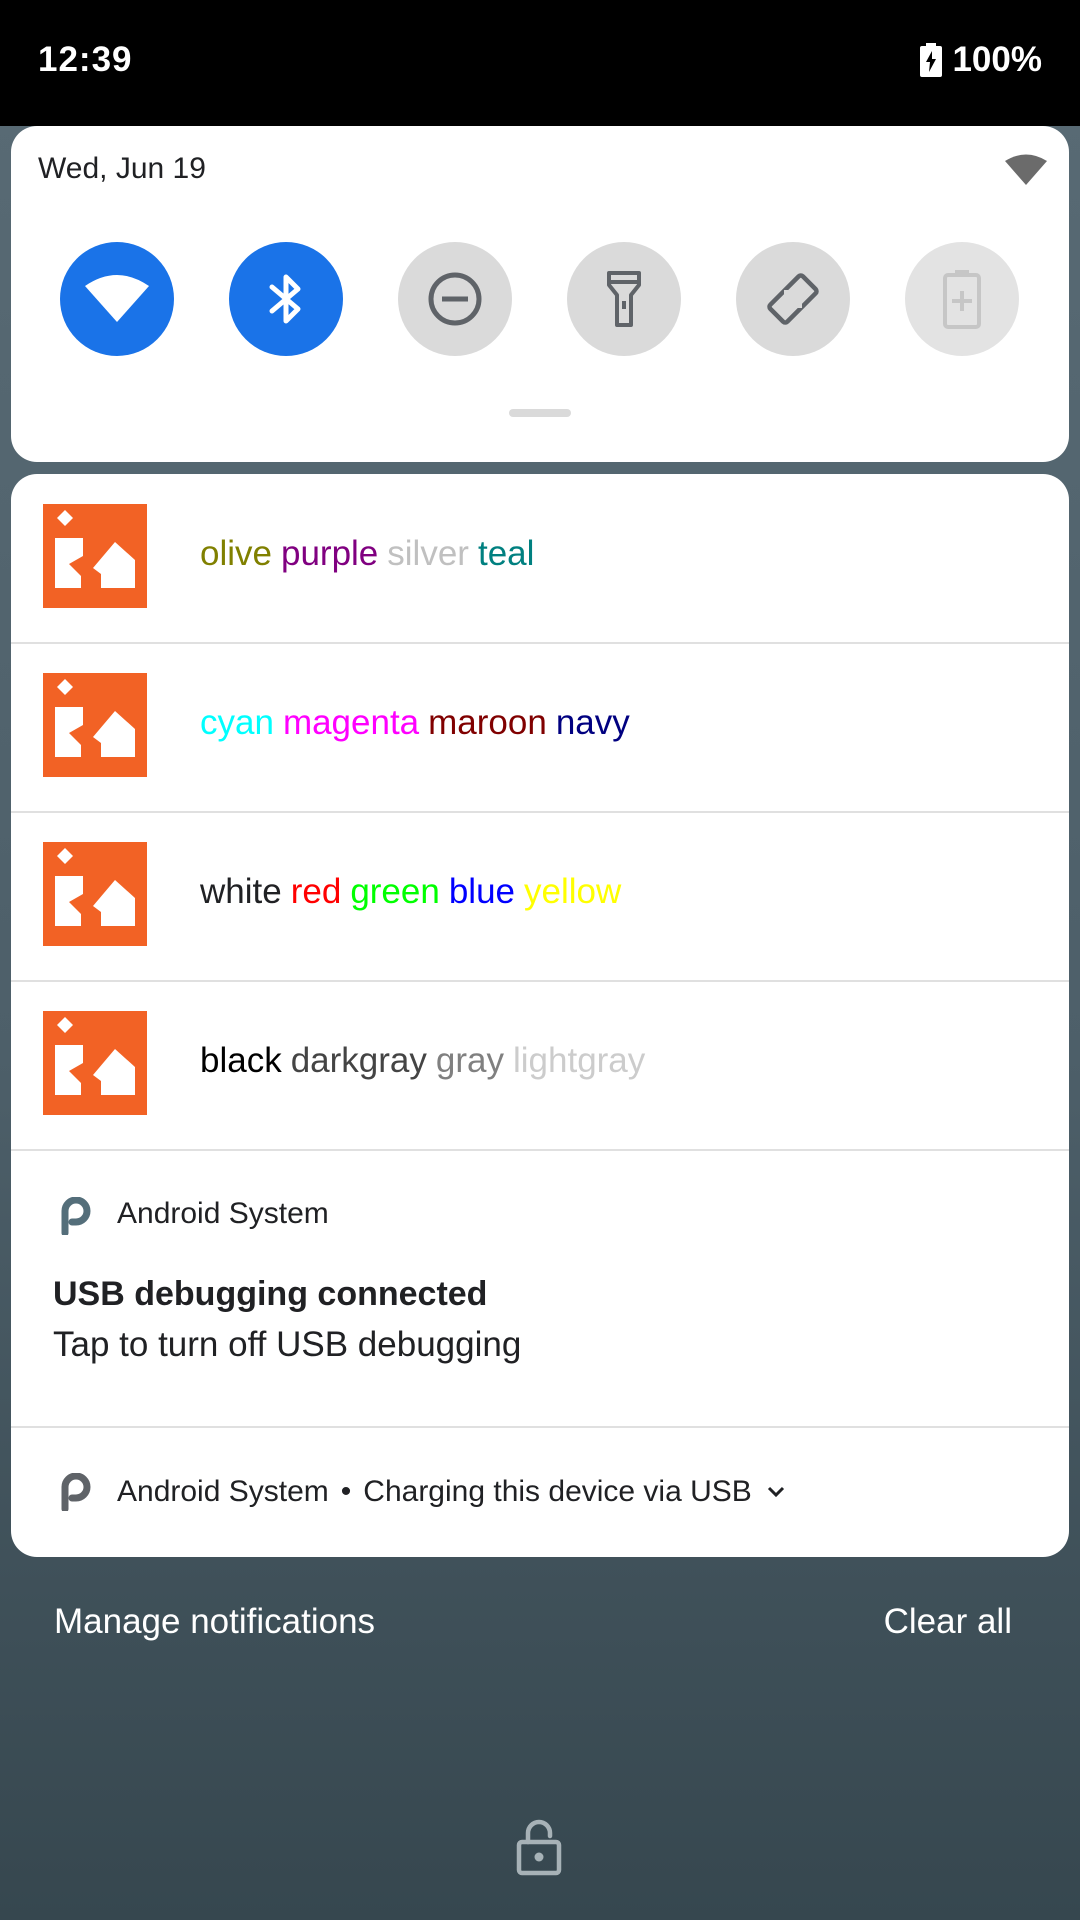 The image size is (1080, 1920). What do you see at coordinates (948, 1622) in the screenshot?
I see `clear-all-button: Clear all` at bounding box center [948, 1622].